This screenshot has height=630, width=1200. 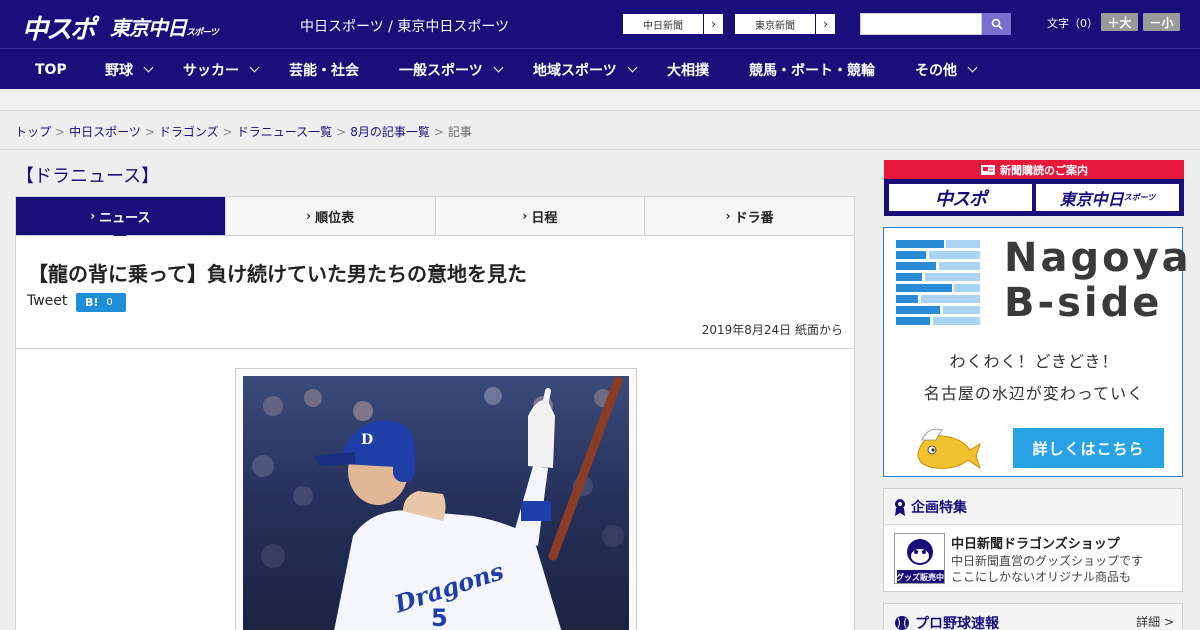 I want to click on shachihoko-mascot-icon, so click(x=949, y=449).